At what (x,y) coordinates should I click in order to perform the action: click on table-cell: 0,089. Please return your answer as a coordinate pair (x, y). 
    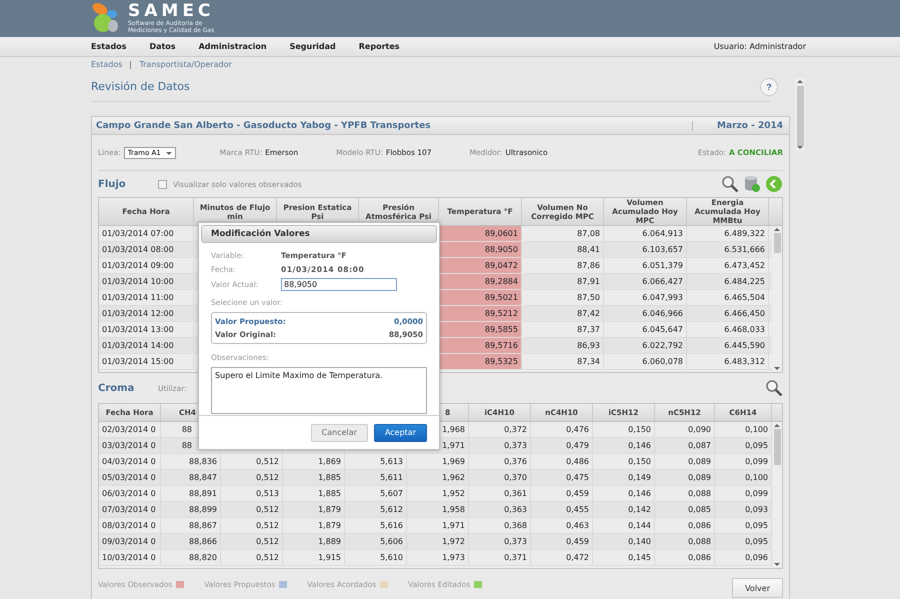
    Looking at the image, I should click on (685, 477).